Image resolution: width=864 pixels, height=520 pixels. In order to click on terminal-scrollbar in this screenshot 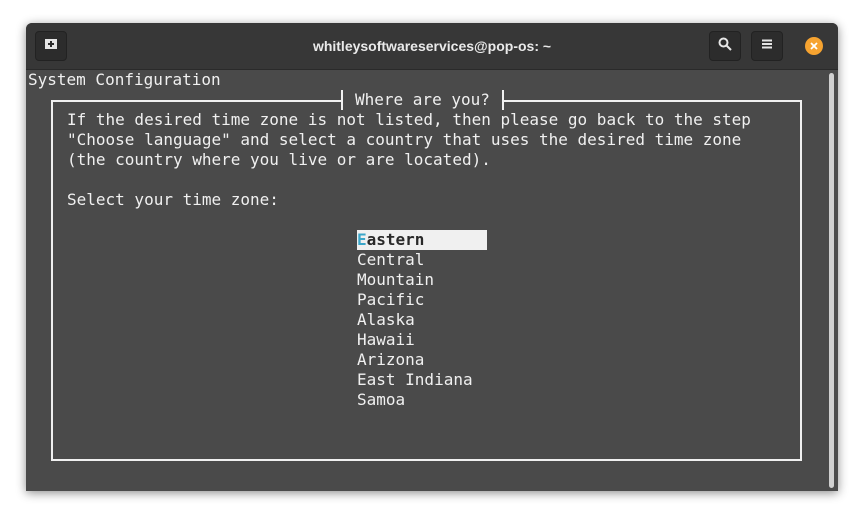, I will do `click(831, 280)`.